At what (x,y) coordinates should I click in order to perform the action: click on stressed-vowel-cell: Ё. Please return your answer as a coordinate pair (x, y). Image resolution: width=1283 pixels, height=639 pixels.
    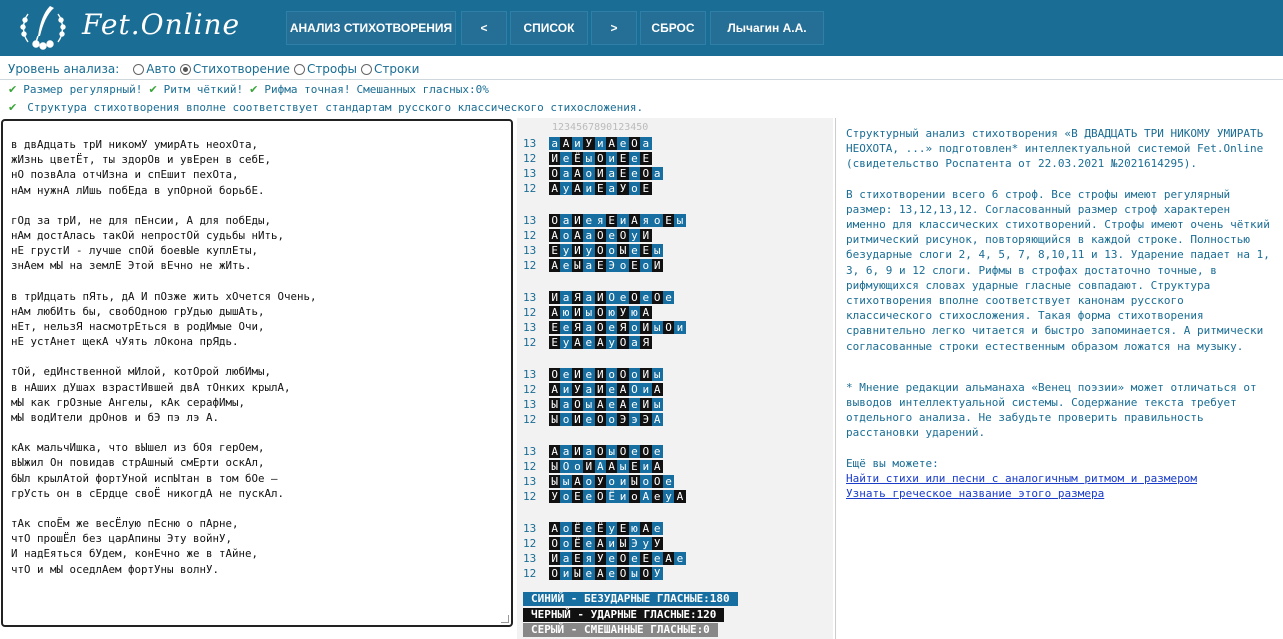
    Looking at the image, I should click on (577, 543).